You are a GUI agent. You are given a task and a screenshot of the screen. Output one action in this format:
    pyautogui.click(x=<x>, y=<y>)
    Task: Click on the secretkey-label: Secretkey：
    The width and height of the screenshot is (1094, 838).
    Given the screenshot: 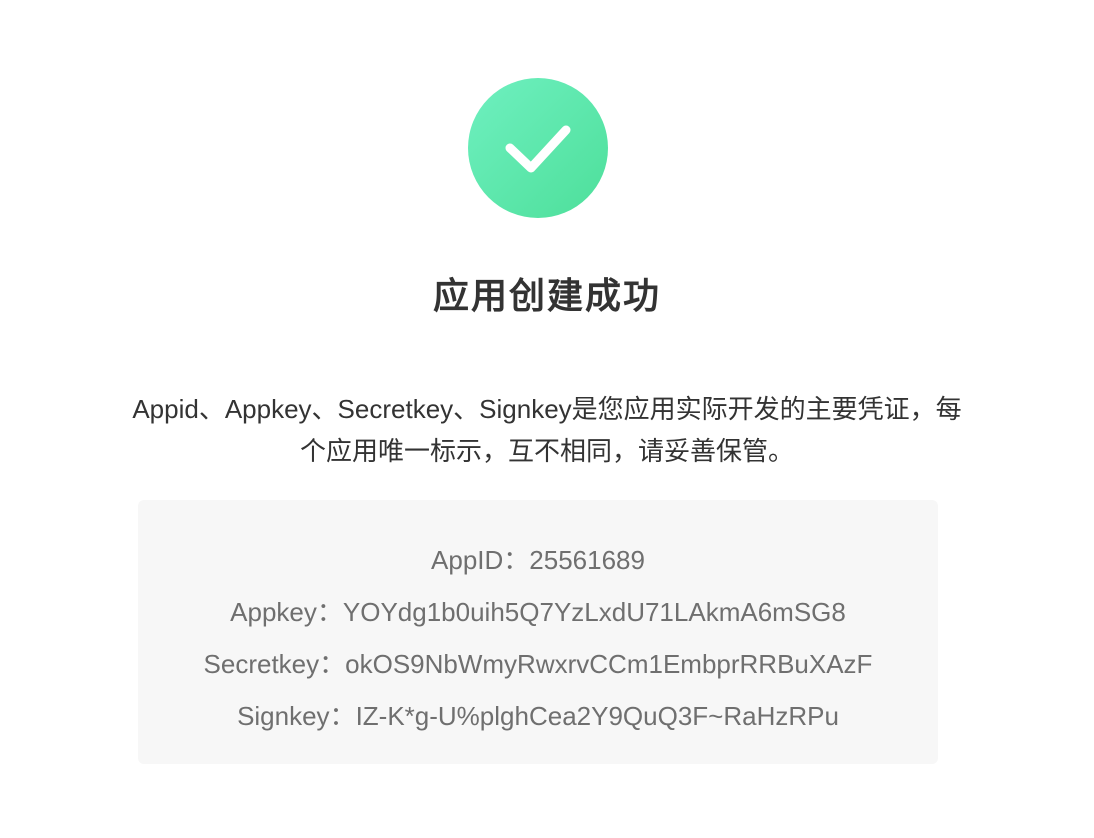 What is the action you would take?
    pyautogui.click(x=274, y=664)
    